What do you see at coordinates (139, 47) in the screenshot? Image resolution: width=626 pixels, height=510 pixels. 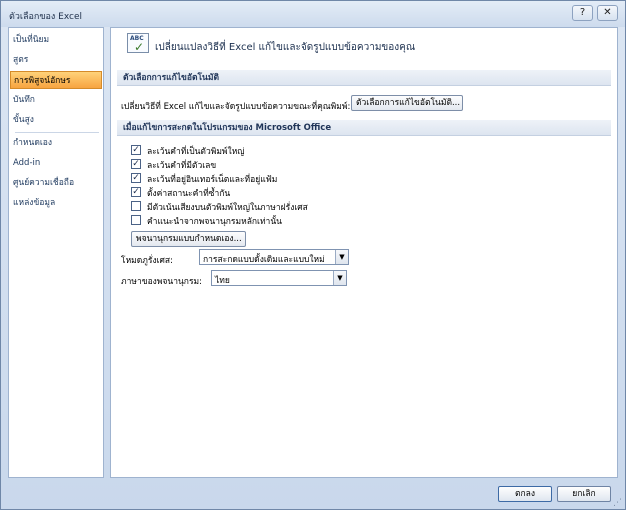 I see `check-mark-icon: ✓` at bounding box center [139, 47].